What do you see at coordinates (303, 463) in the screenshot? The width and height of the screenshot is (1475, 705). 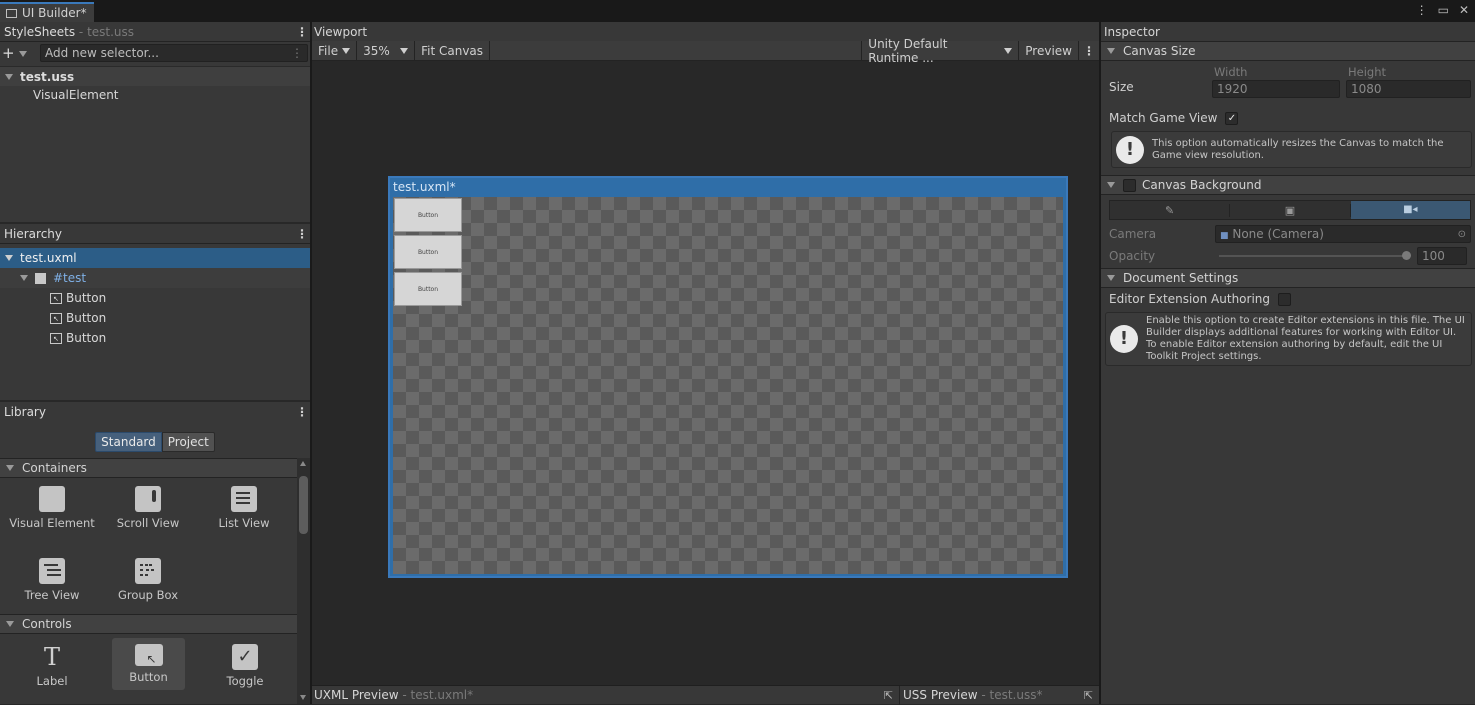 I see `scroll-up-icon` at bounding box center [303, 463].